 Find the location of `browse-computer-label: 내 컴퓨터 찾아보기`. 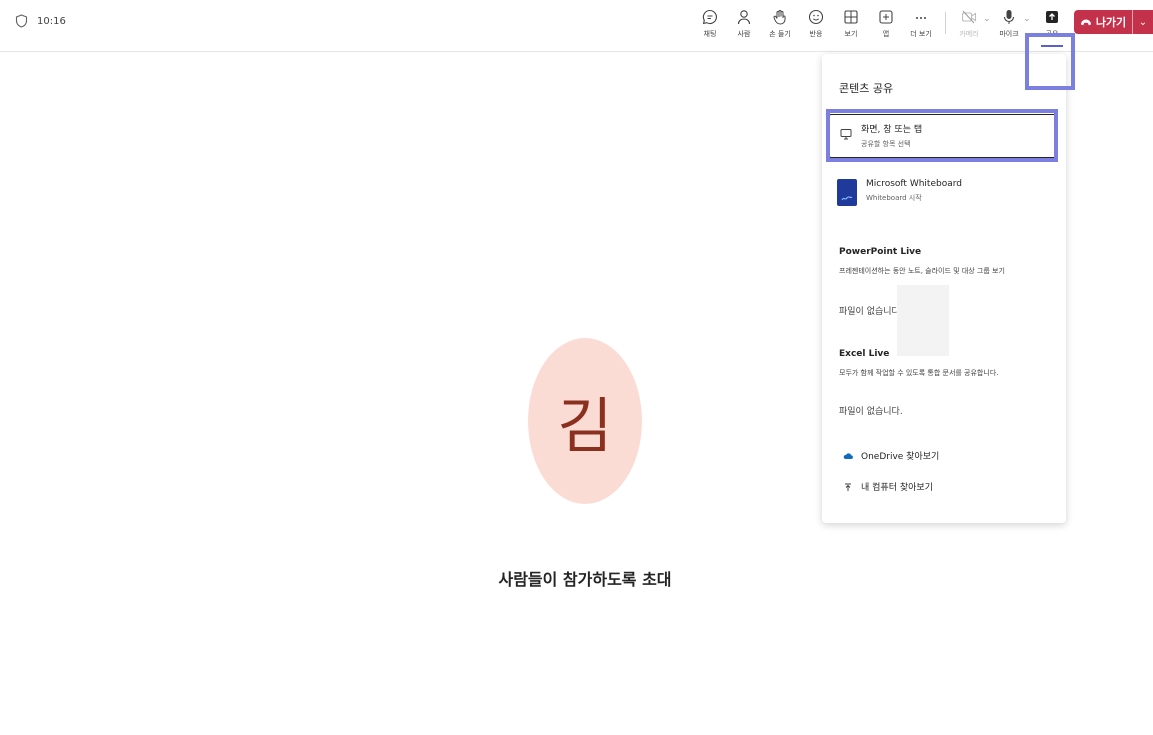

browse-computer-label: 내 컴퓨터 찾아보기 is located at coordinates (897, 488).